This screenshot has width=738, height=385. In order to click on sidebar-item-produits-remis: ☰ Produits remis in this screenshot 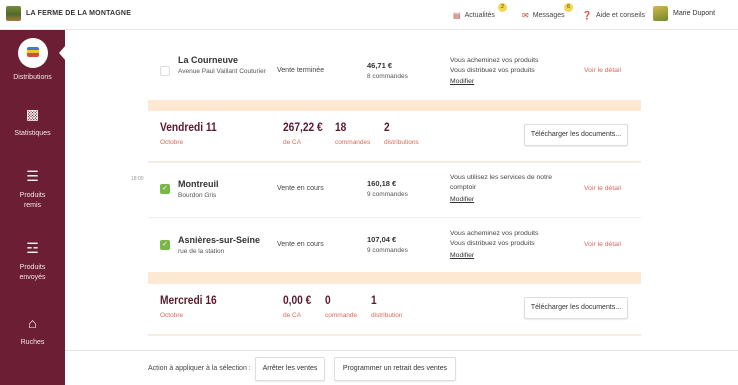, I will do `click(32, 189)`.